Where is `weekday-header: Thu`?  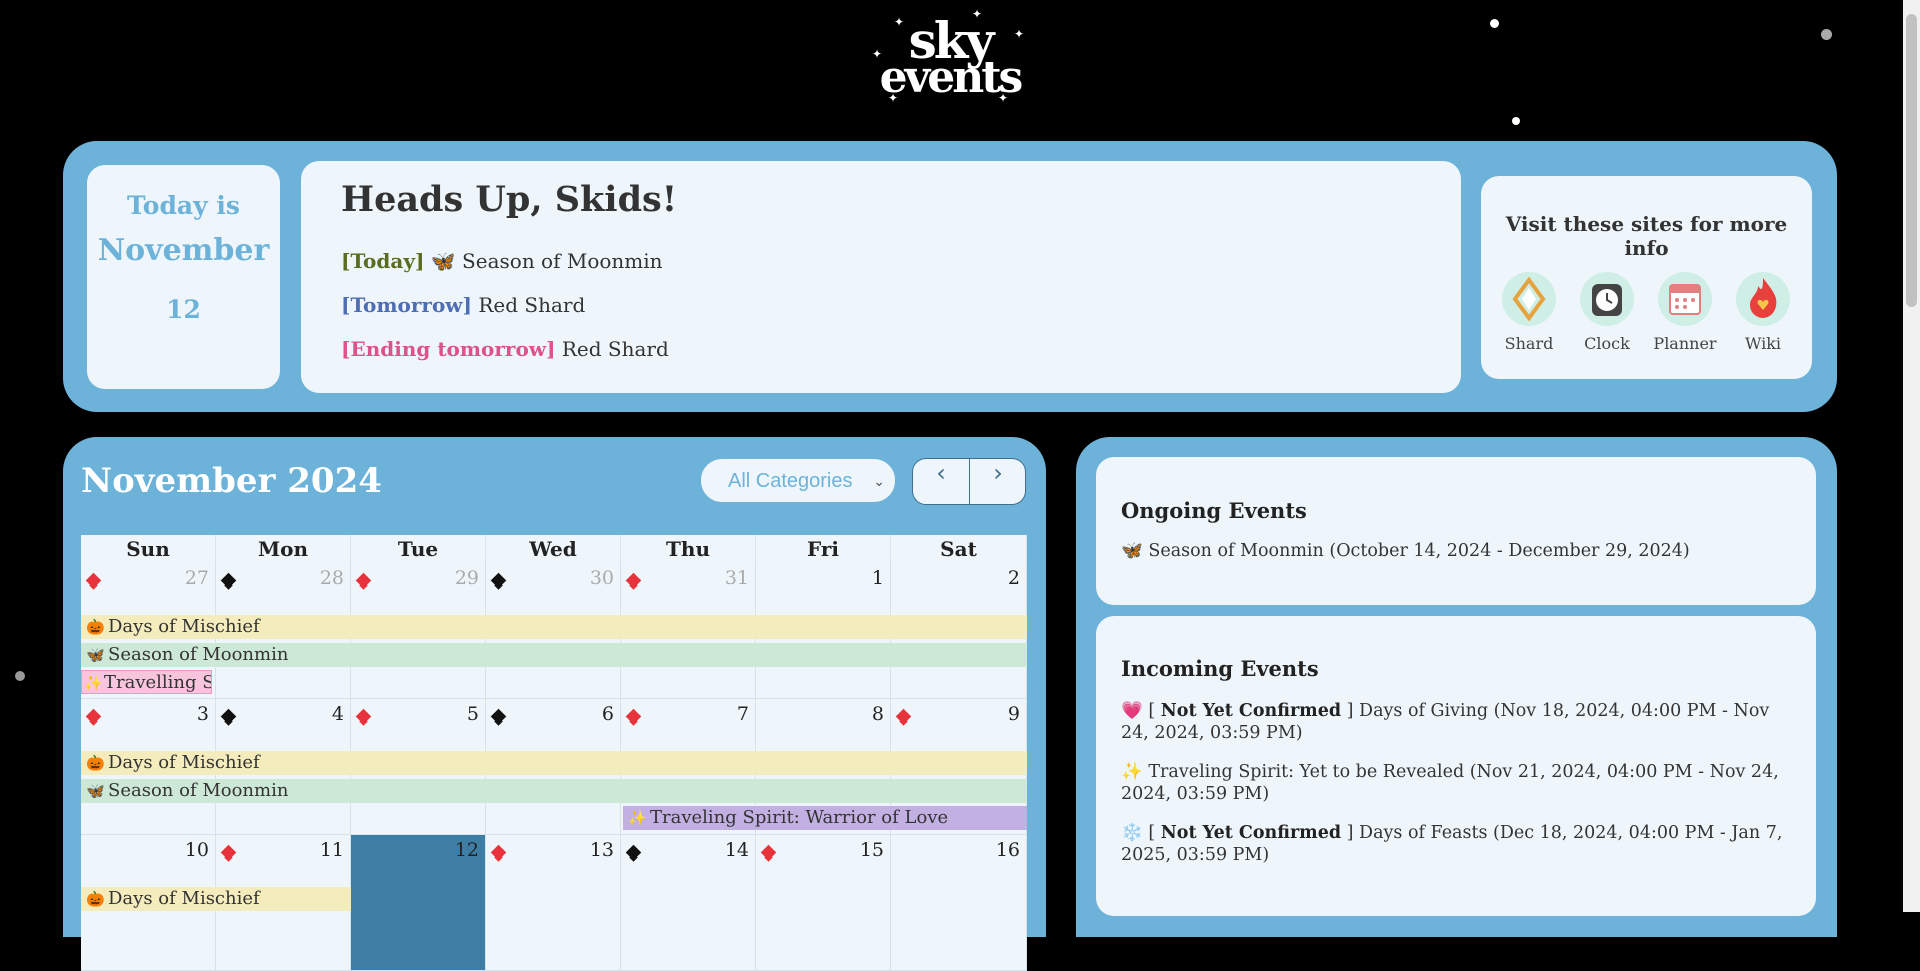
weekday-header: Thu is located at coordinates (688, 549).